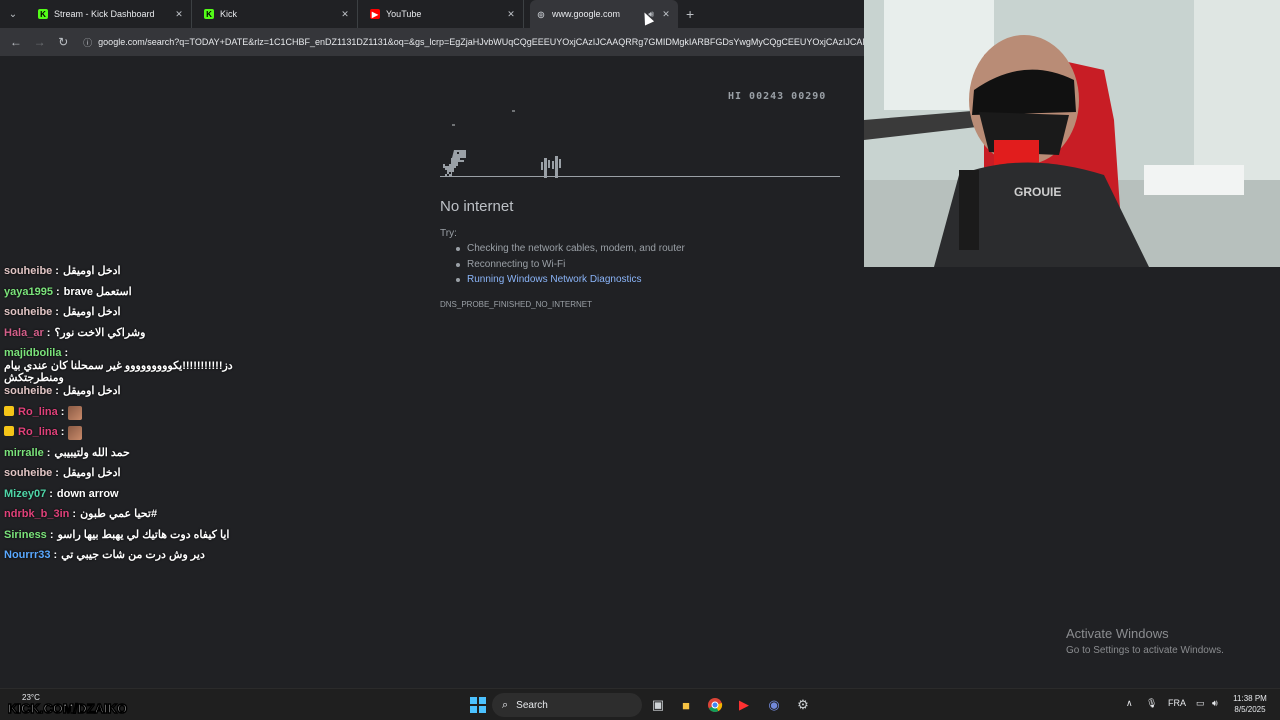  I want to click on tab-search-button: ⌄, so click(13, 14).